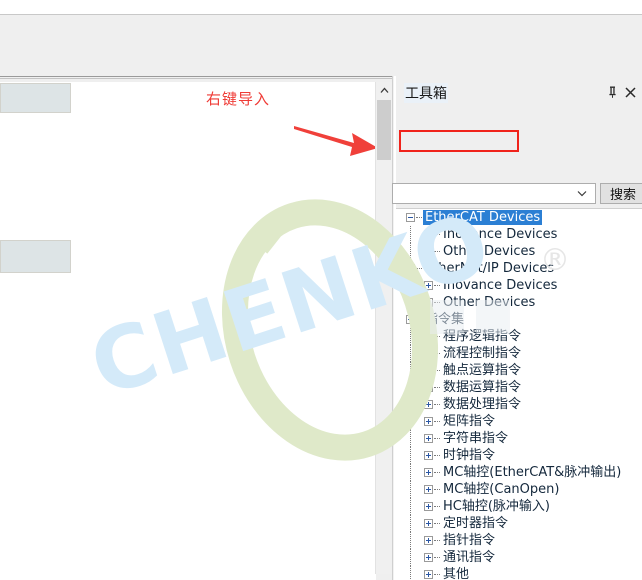 The width and height of the screenshot is (642, 580). Describe the element at coordinates (501, 489) in the screenshot. I see `tree-node-label: MC轴控(CanOpen)` at that location.